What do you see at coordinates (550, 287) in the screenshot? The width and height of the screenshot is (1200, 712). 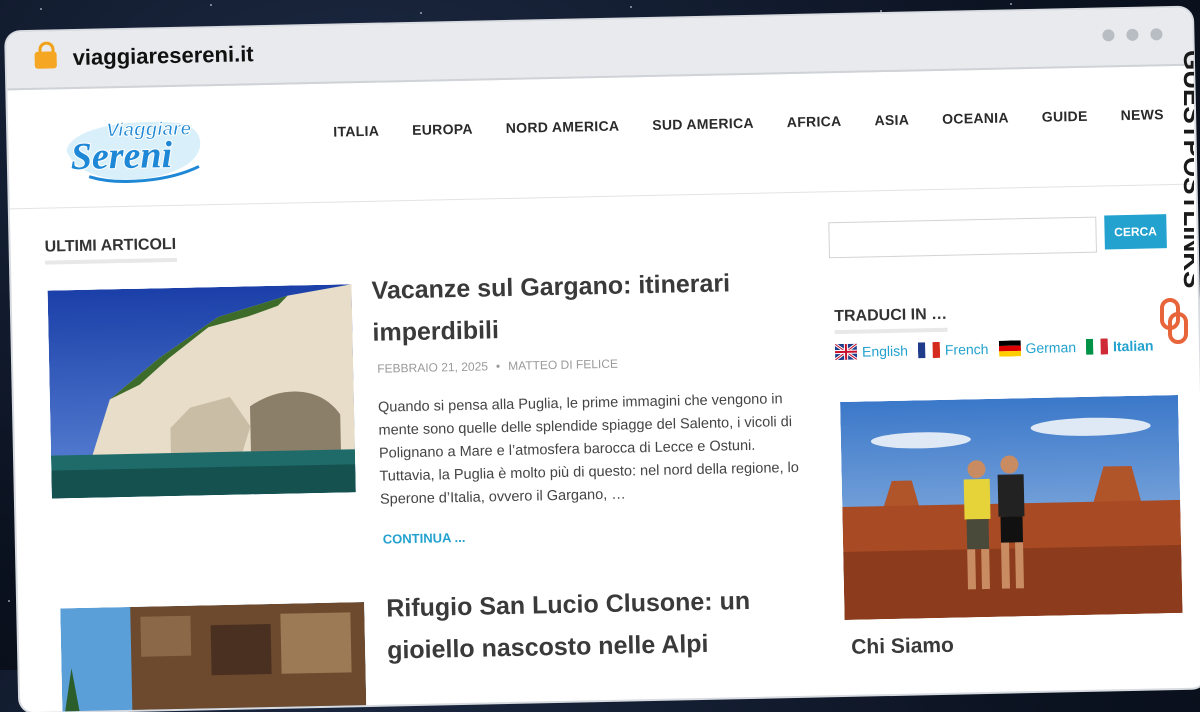 I see `post-title-line: Vacanze sul Gargano: itinerari` at bounding box center [550, 287].